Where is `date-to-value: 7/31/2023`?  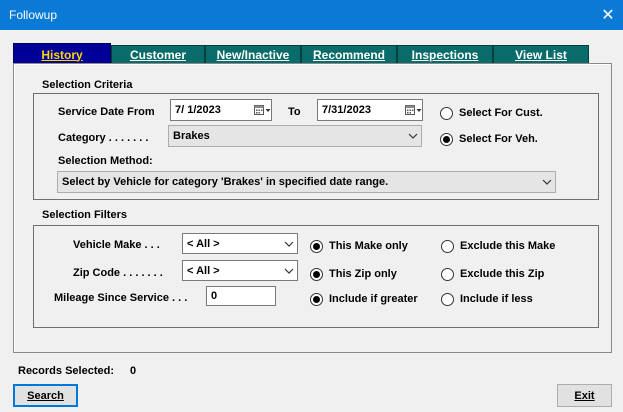
date-to-value: 7/31/2023 is located at coordinates (346, 110).